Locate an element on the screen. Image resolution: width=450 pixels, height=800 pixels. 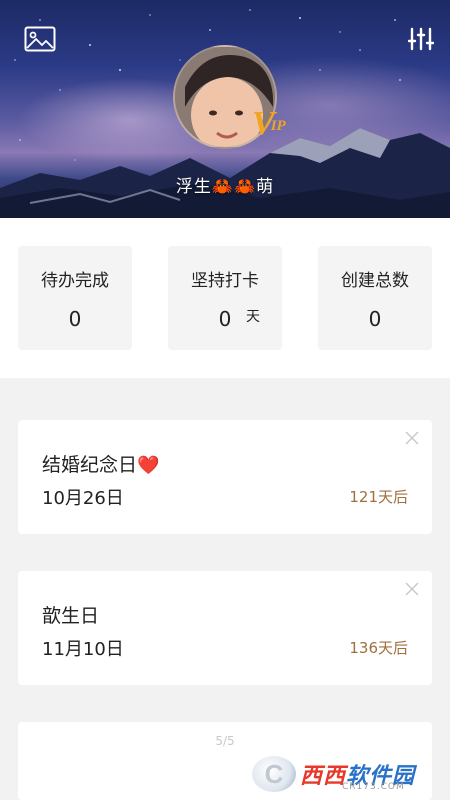
page-indicator: 5/5 is located at coordinates (225, 741).